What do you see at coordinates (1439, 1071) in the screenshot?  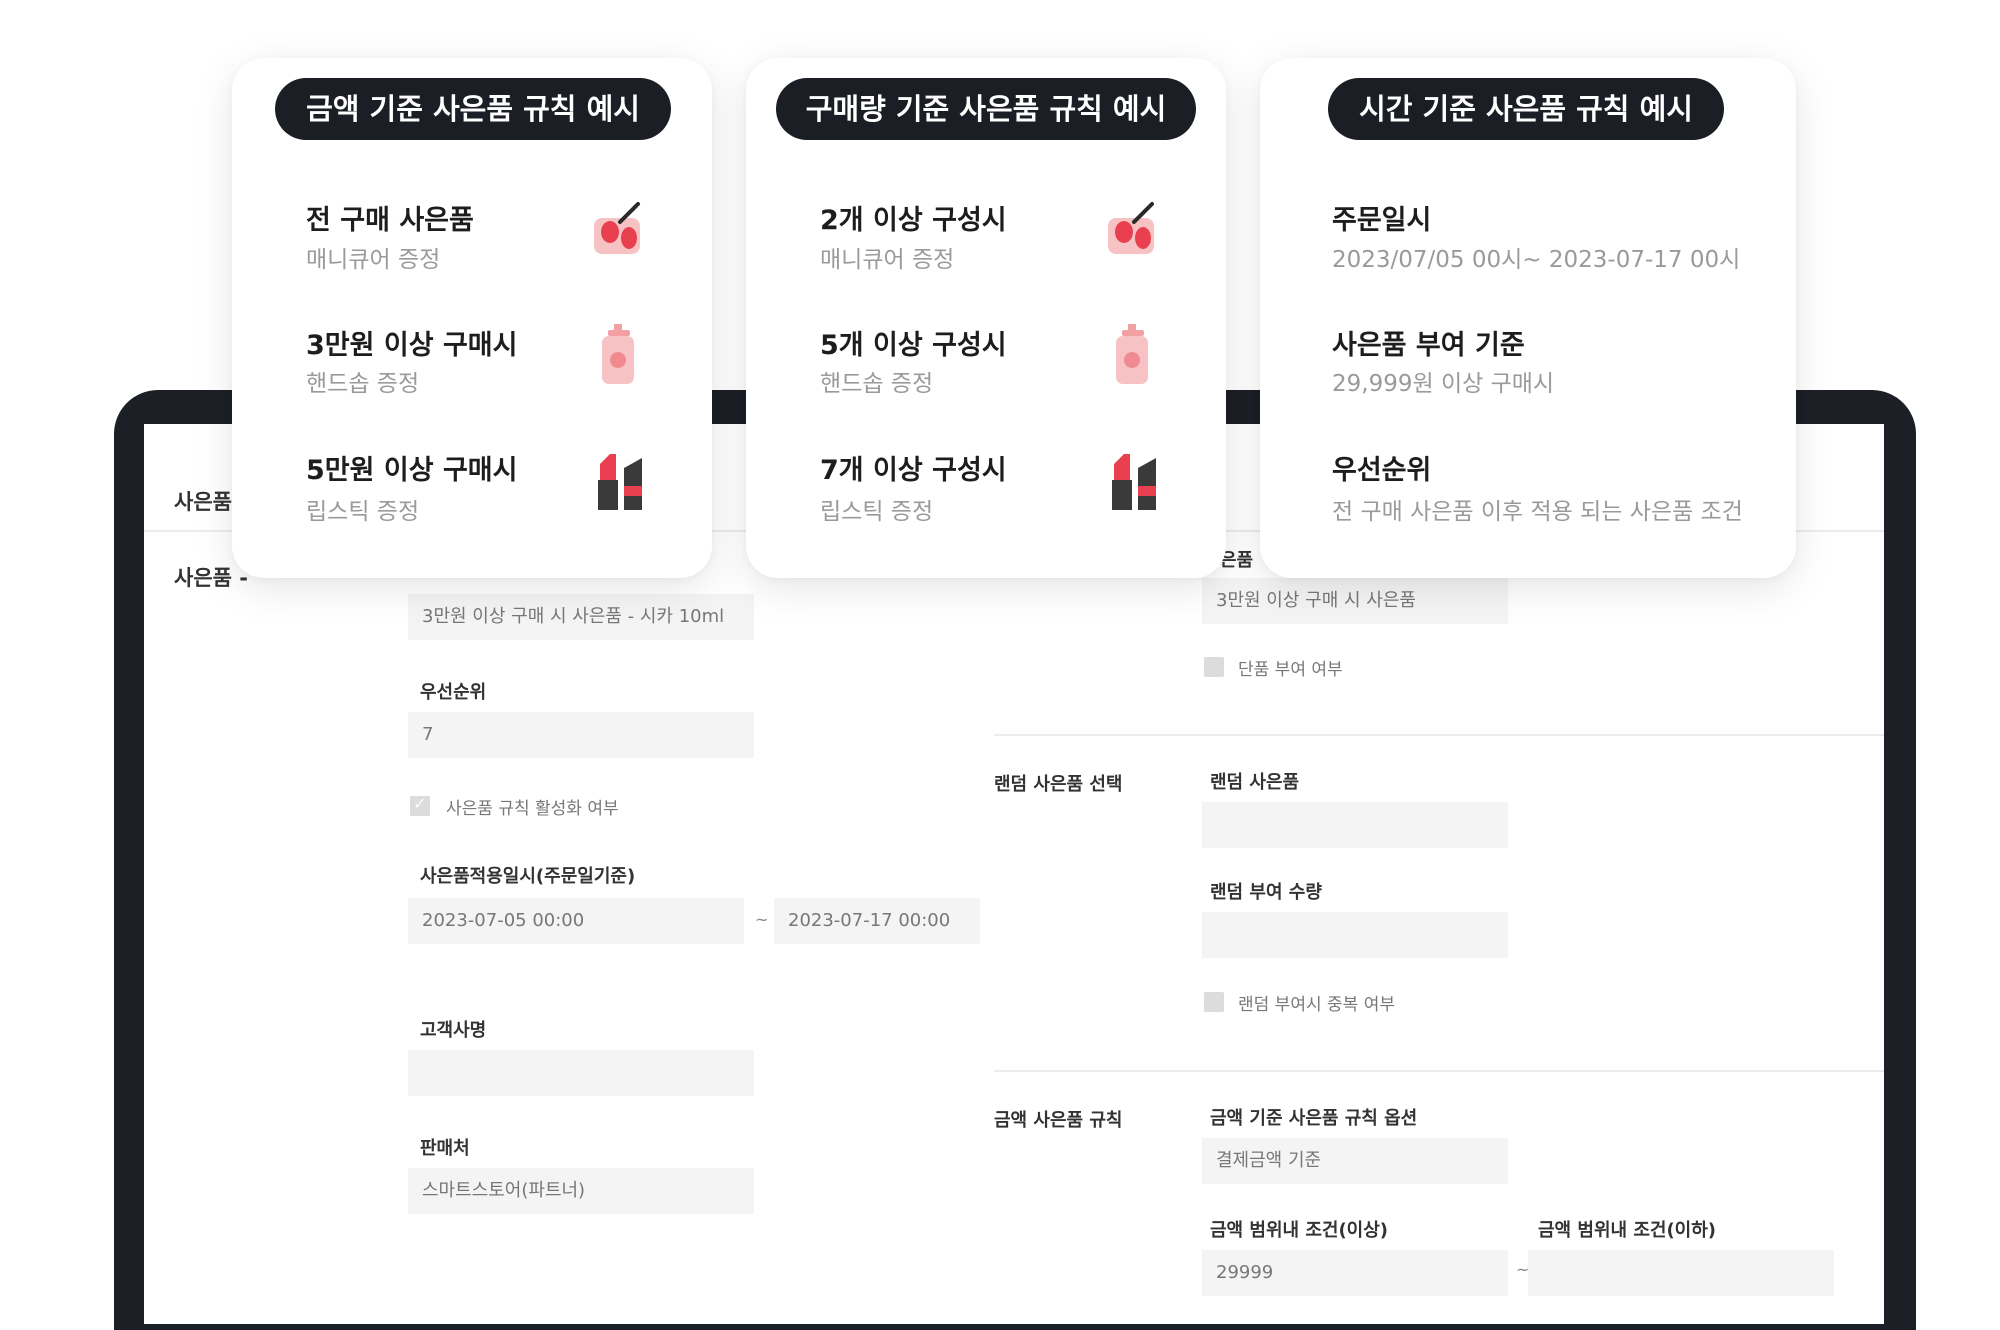 I see `divider-amount` at bounding box center [1439, 1071].